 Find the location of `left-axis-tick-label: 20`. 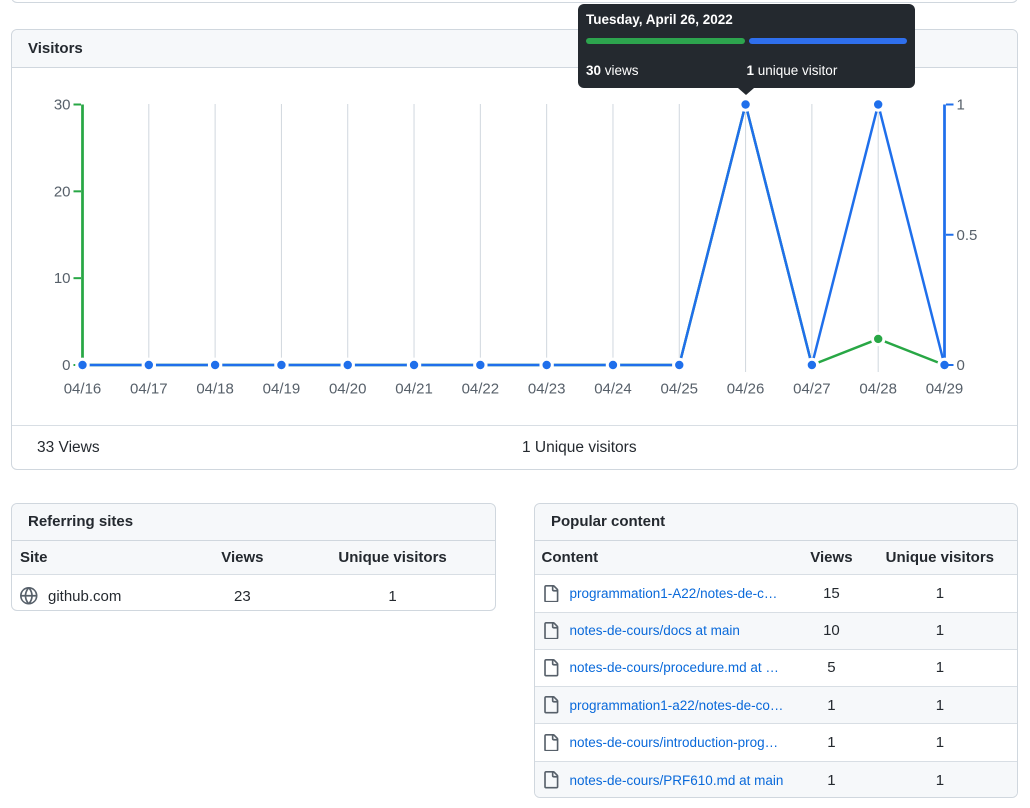

left-axis-tick-label: 20 is located at coordinates (62, 191).